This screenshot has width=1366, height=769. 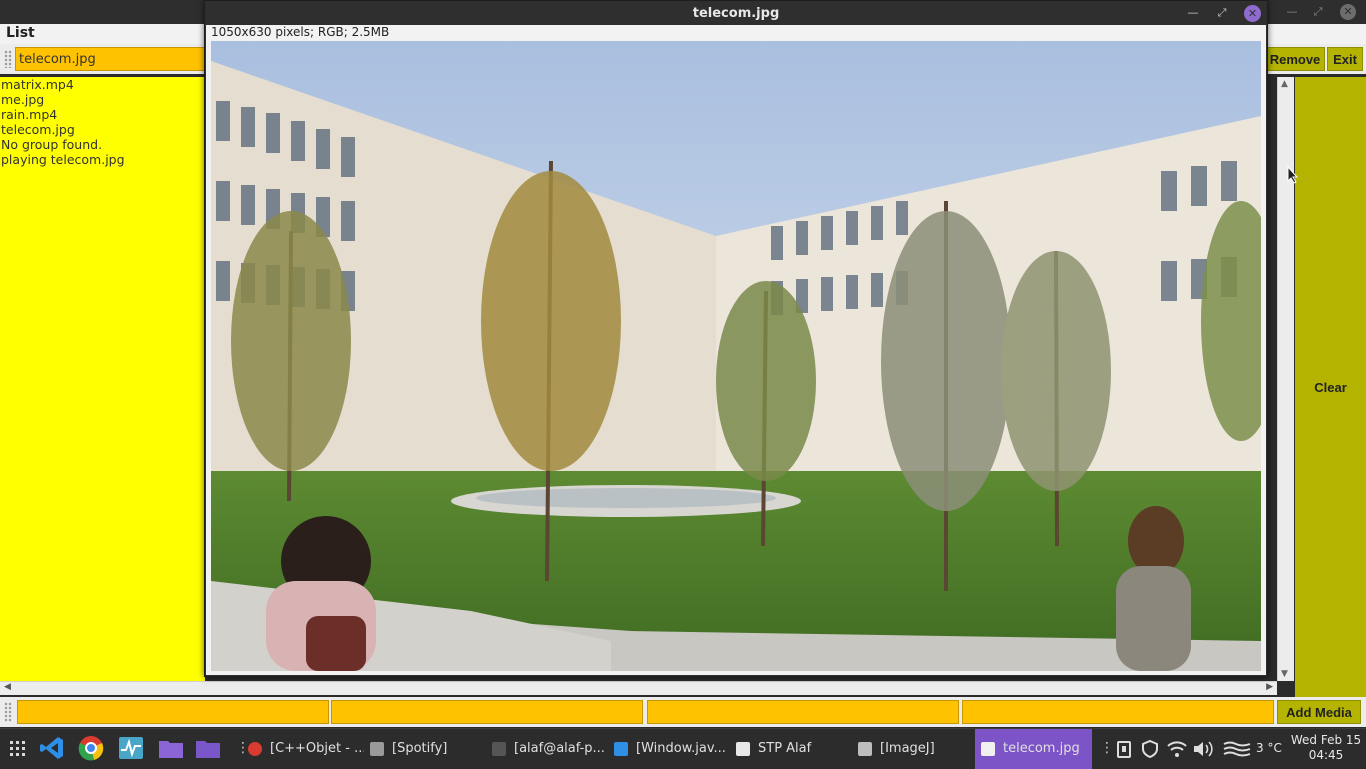 I want to click on task-telecom: telecom.jpg, so click(x=1033, y=749).